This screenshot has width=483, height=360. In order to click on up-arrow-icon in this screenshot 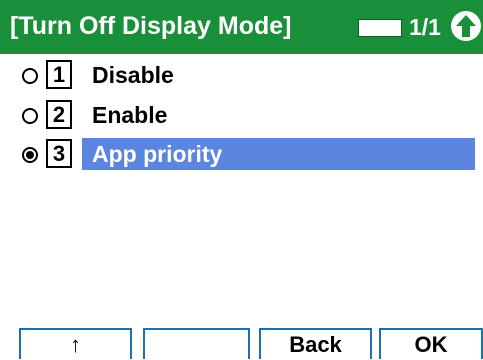, I will do `click(466, 26)`.